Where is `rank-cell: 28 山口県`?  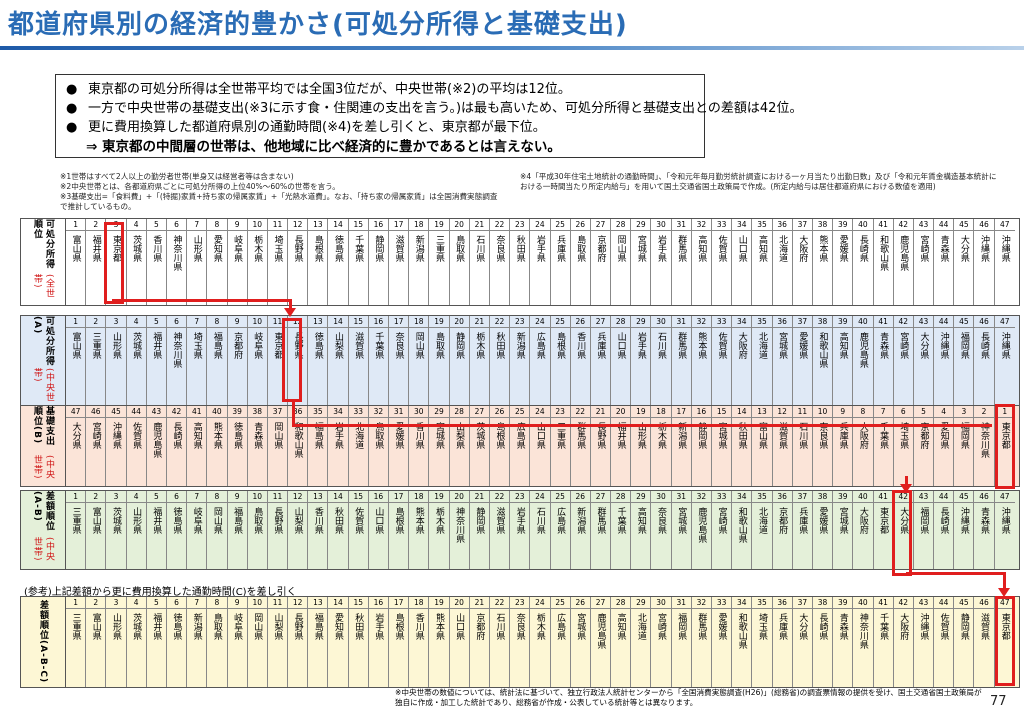 rank-cell: 28 山口県 is located at coordinates (621, 360).